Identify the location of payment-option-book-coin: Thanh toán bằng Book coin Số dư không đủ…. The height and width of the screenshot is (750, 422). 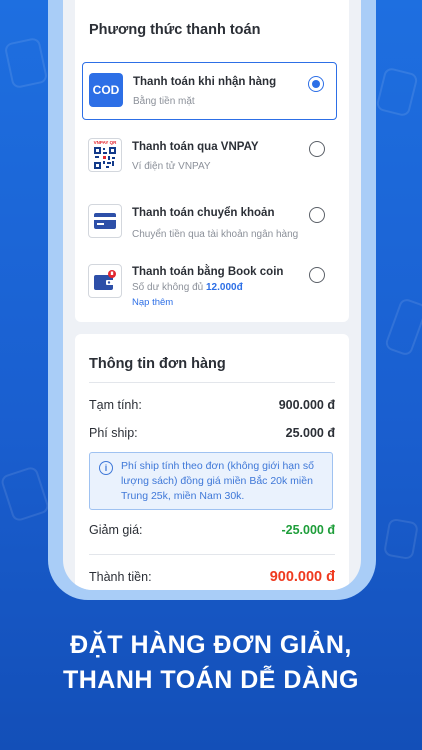
(209, 285).